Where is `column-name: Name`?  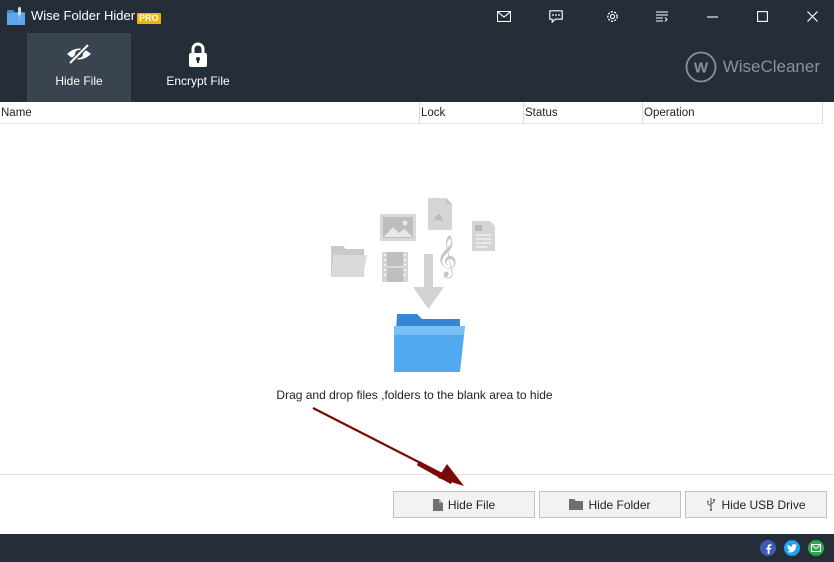 column-name: Name is located at coordinates (210, 113).